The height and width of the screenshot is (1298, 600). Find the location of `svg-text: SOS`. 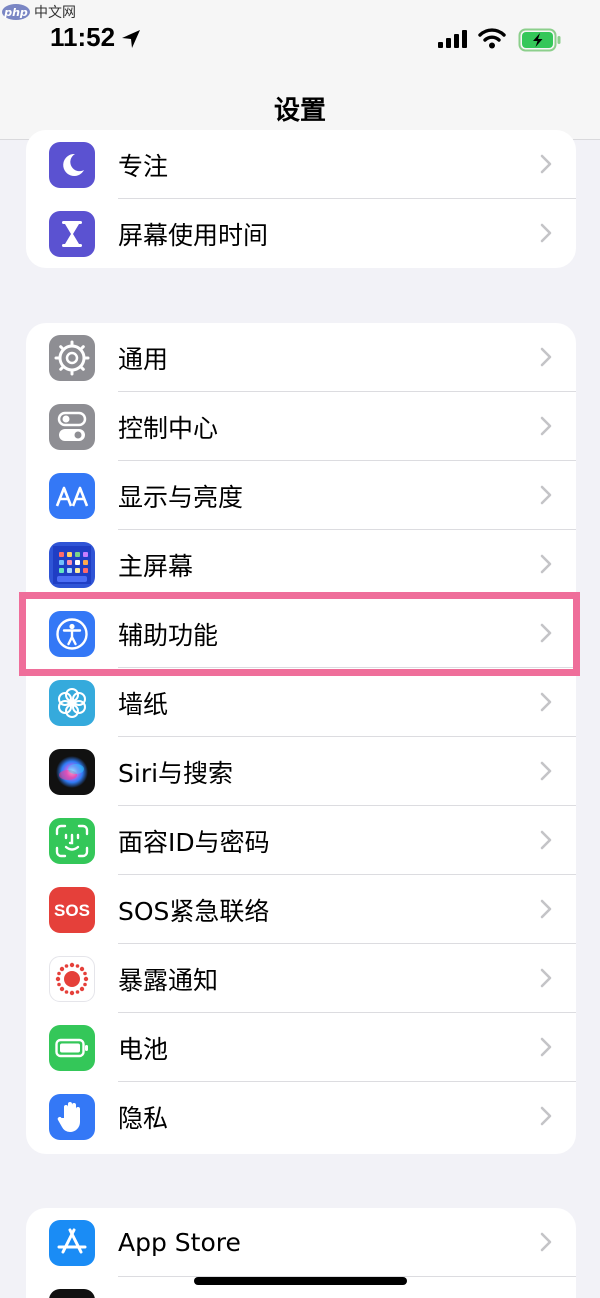

svg-text: SOS is located at coordinates (72, 910).